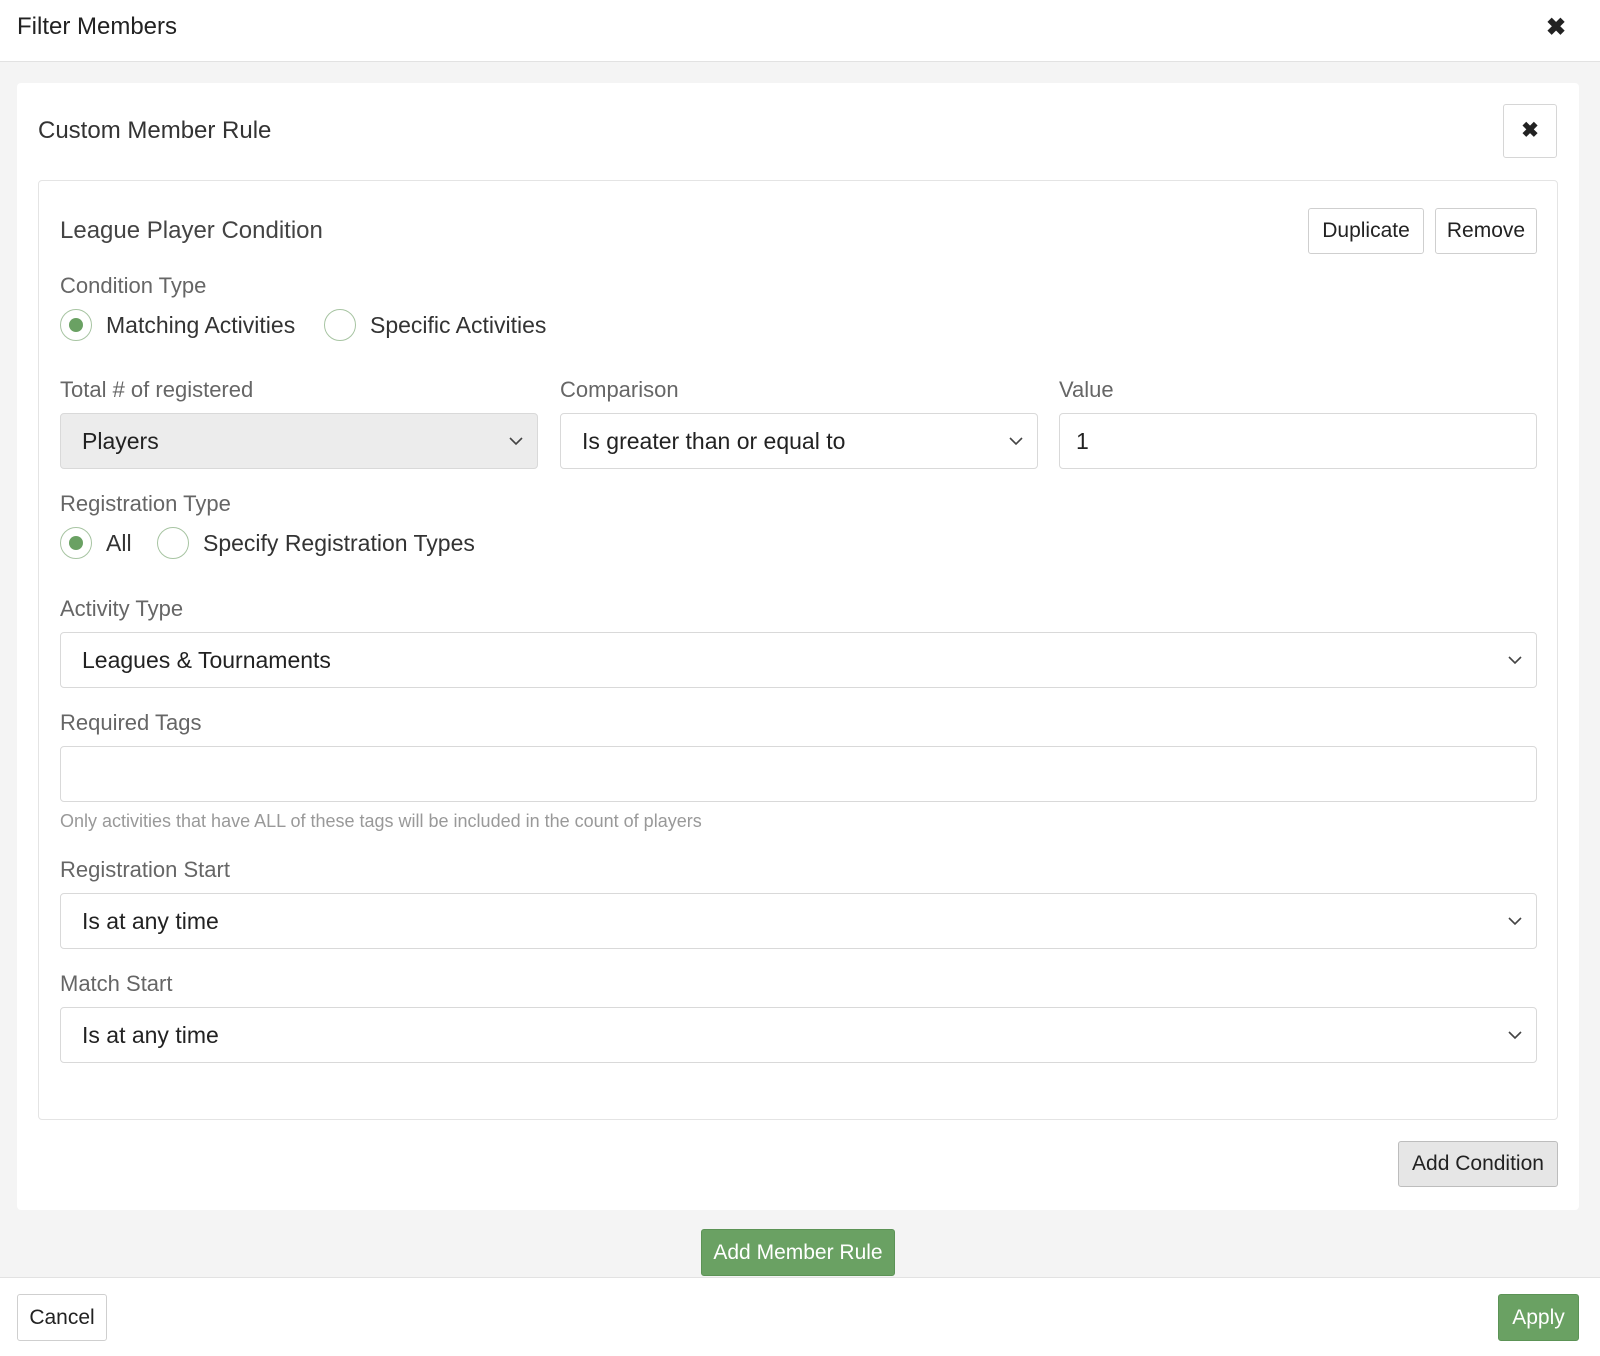 The height and width of the screenshot is (1356, 1600). What do you see at coordinates (619, 389) in the screenshot?
I see `comparison-label: Comparison` at bounding box center [619, 389].